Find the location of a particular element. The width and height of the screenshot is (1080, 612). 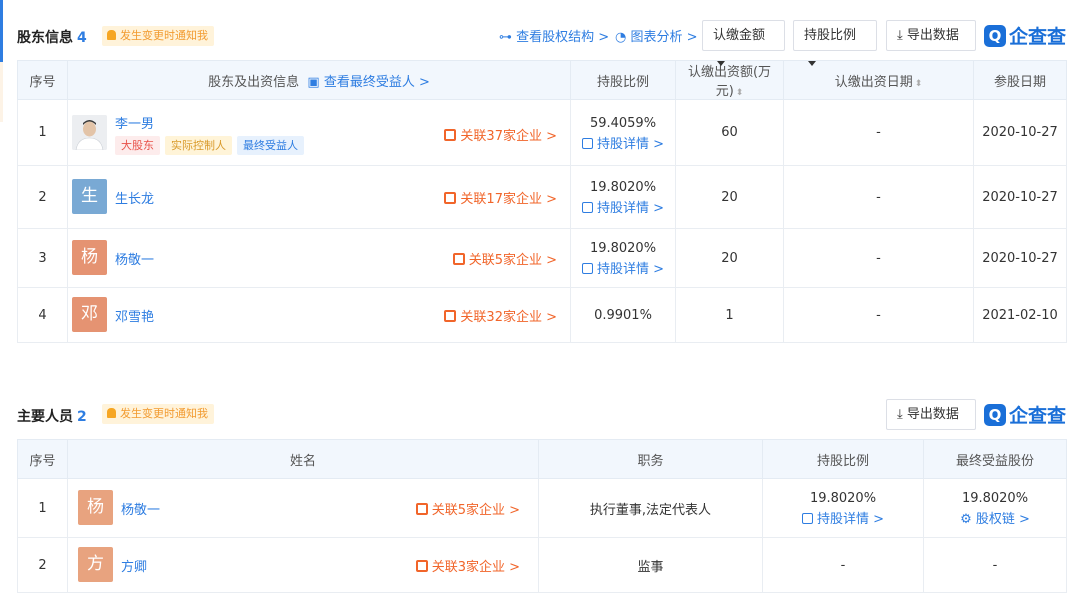

person-cell: 方 方卿 关联3家企业 > is located at coordinates (303, 565).